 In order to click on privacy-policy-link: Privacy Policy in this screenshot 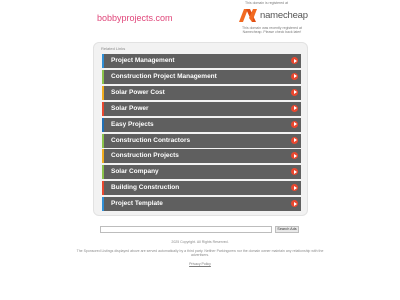, I will do `click(200, 264)`.